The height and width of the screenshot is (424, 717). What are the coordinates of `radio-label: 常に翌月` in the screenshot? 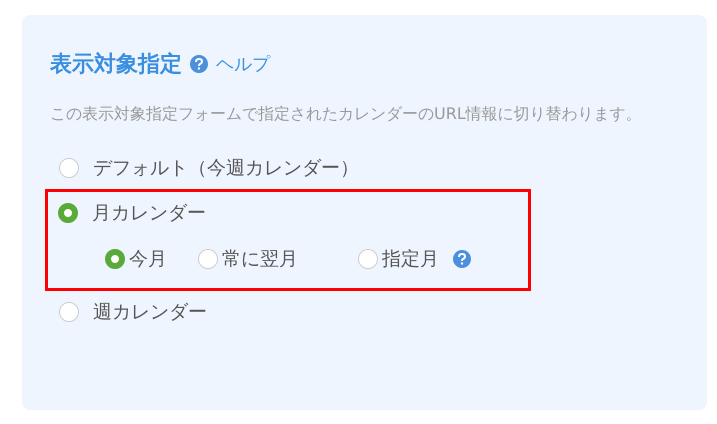 It's located at (260, 259).